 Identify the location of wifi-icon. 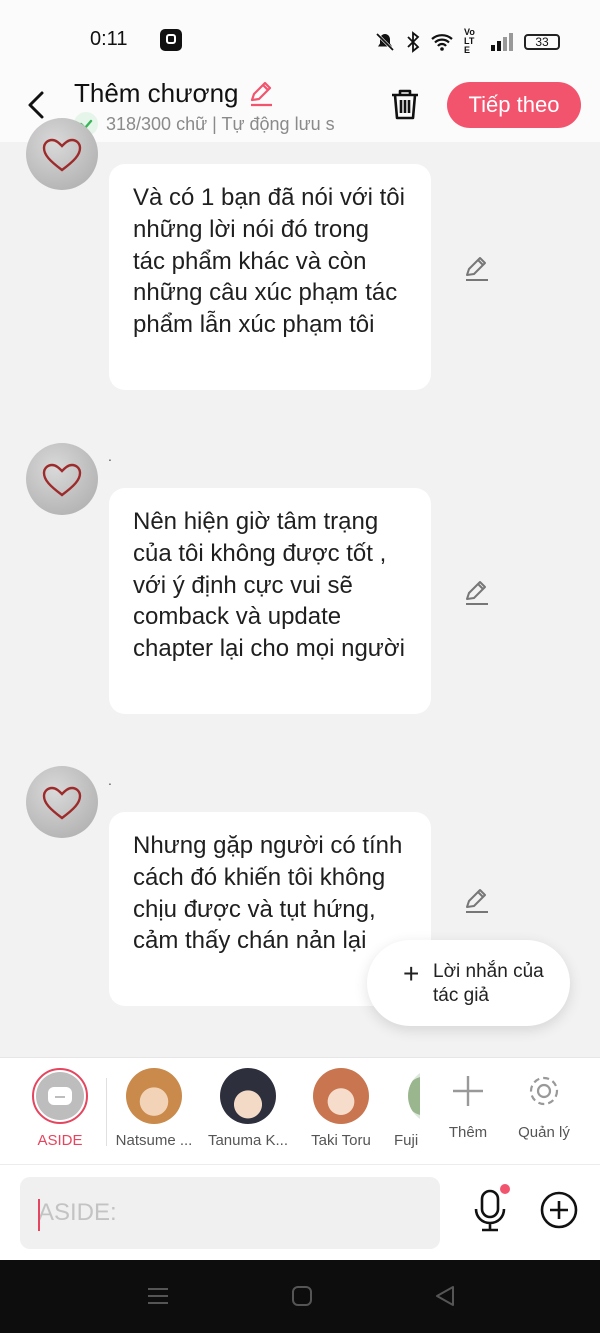
(442, 42).